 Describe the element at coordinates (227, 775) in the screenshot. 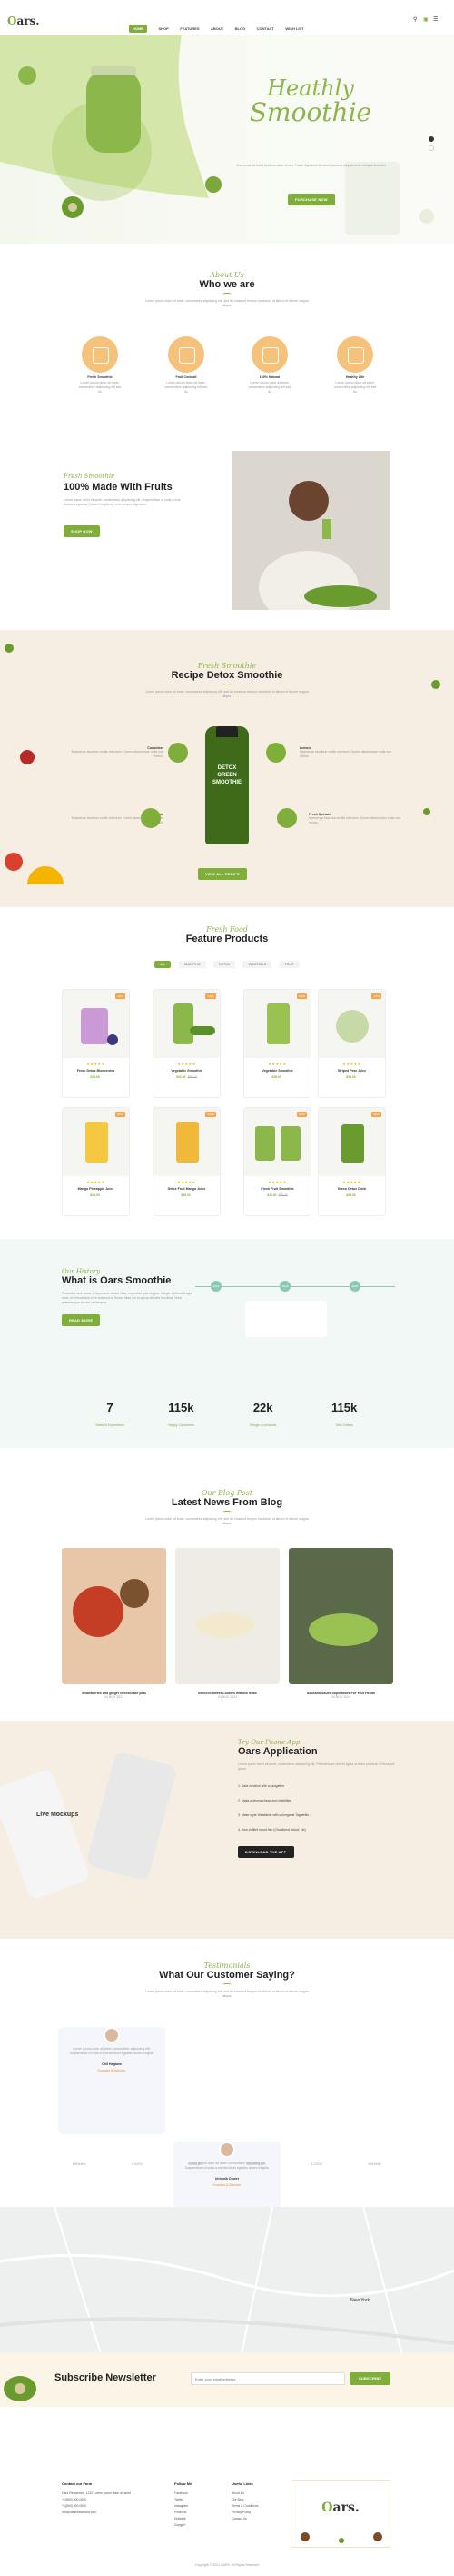

I see `bottle-label: DETOX GREEN SMOOTHIE` at that location.